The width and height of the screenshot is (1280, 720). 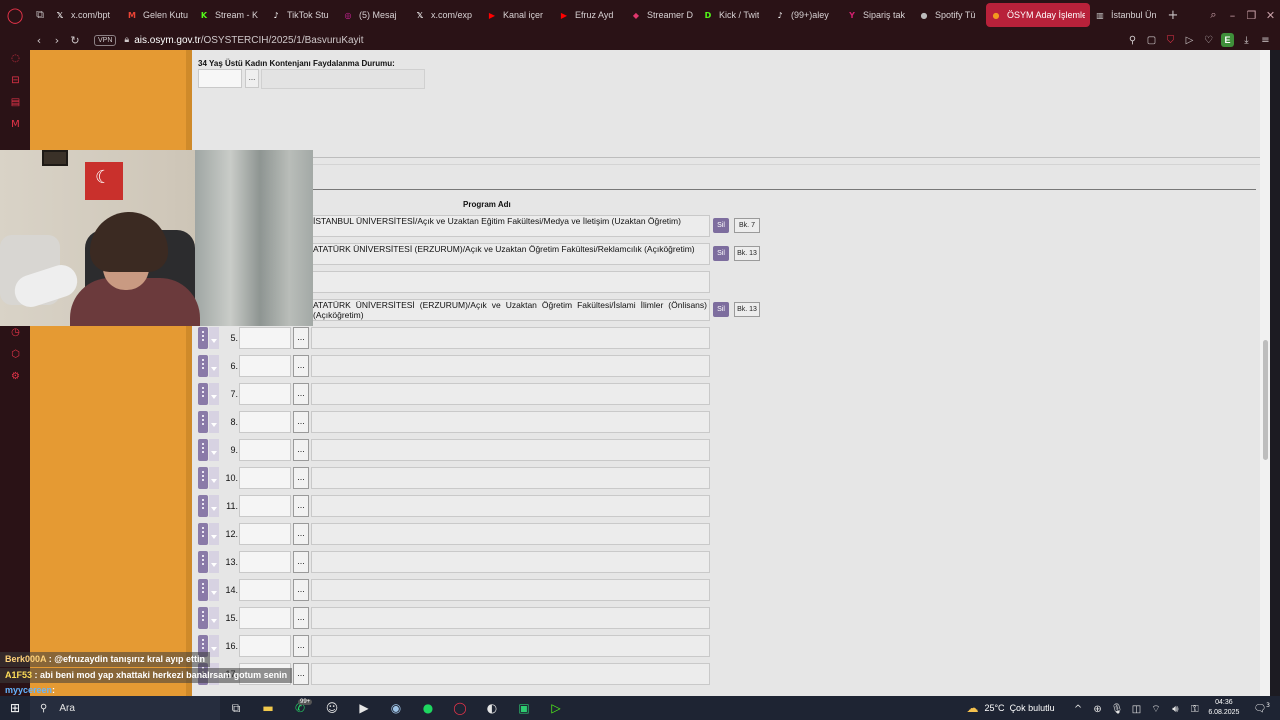 I want to click on taskbar-search: ⚲ Ara, so click(x=125, y=708).